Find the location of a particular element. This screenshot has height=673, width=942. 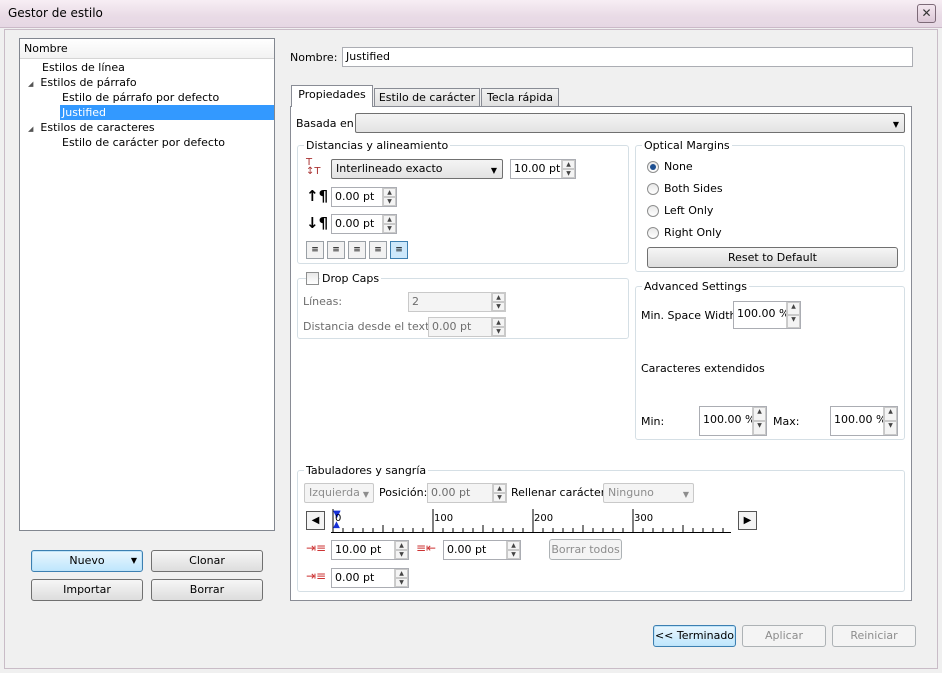

space-below-input: 0.00 pt ▲ ▼ is located at coordinates (364, 224).